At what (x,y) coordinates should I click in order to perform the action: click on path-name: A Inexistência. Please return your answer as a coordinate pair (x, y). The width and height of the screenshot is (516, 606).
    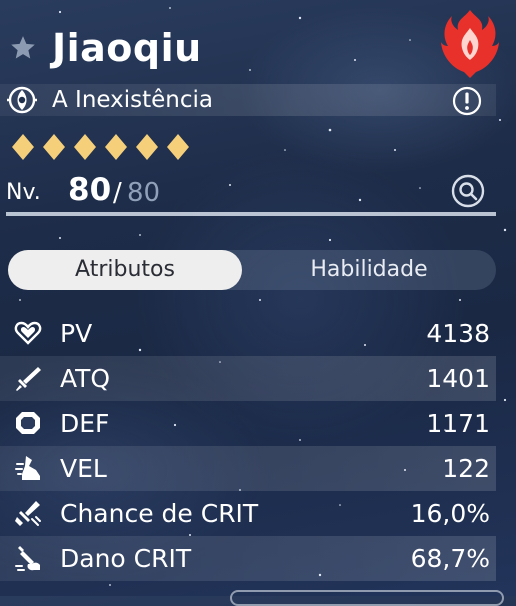
    Looking at the image, I should click on (133, 100).